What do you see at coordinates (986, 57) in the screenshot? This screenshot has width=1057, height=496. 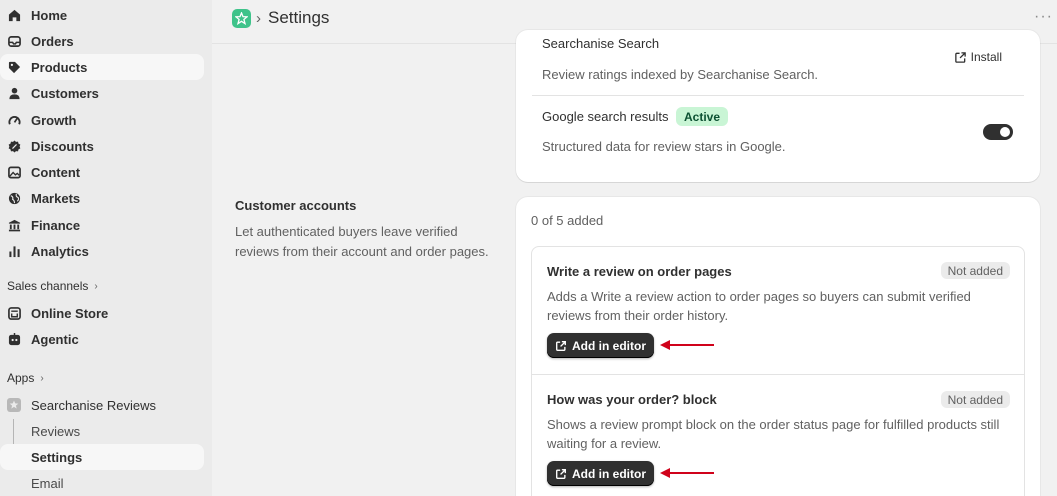 I see `install-label: Install` at bounding box center [986, 57].